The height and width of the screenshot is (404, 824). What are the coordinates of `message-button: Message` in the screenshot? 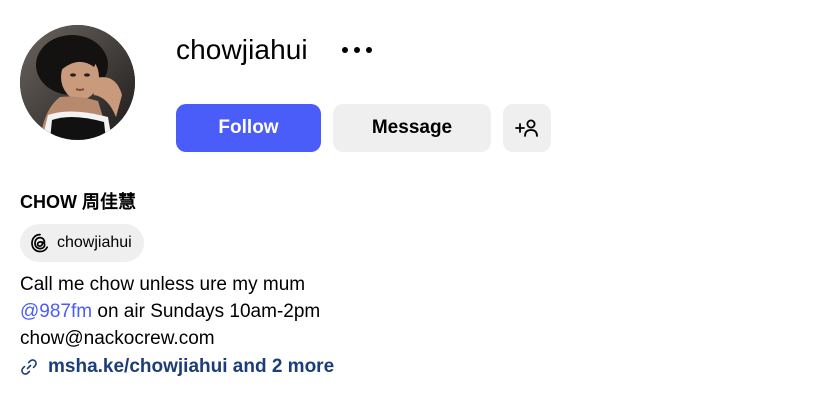 It's located at (412, 128).